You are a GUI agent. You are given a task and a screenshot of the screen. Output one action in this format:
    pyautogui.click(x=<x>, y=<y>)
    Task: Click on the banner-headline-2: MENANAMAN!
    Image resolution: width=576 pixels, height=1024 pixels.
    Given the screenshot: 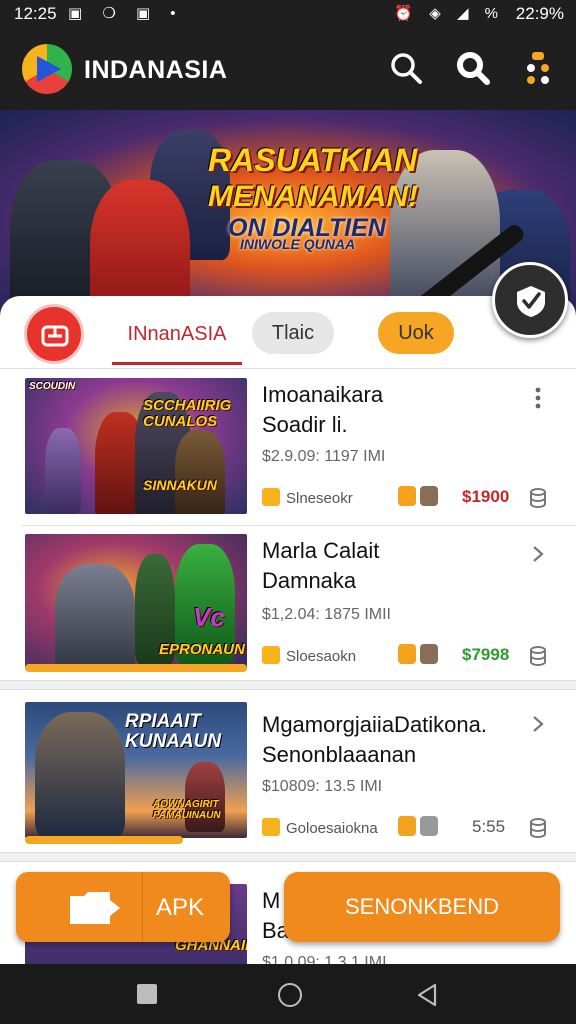 What is the action you would take?
    pyautogui.click(x=313, y=196)
    